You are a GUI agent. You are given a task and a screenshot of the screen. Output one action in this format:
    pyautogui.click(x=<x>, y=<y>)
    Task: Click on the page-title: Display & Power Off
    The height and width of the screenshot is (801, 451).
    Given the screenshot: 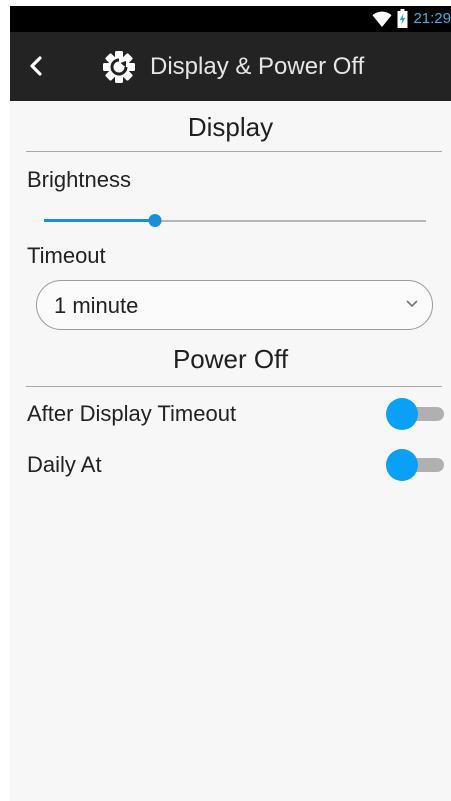 What is the action you would take?
    pyautogui.click(x=257, y=66)
    